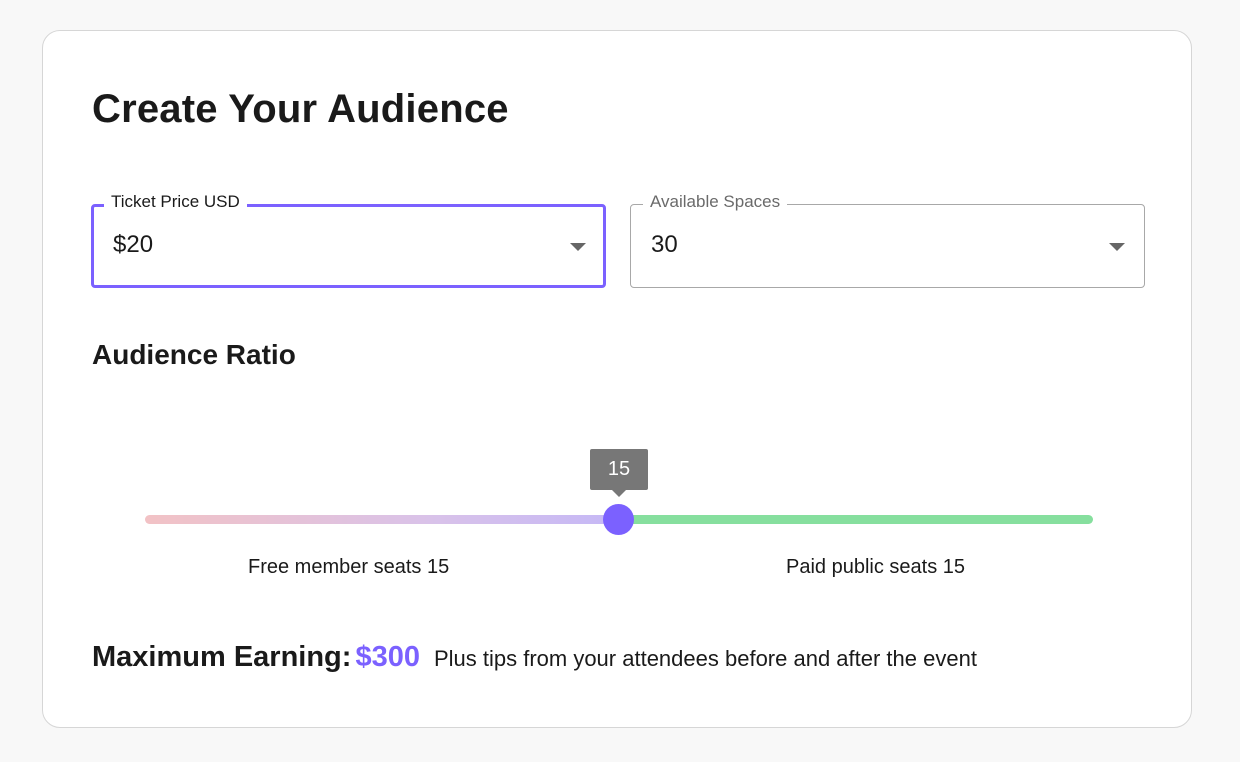  I want to click on slider-value-tooltip: 15, so click(619, 473).